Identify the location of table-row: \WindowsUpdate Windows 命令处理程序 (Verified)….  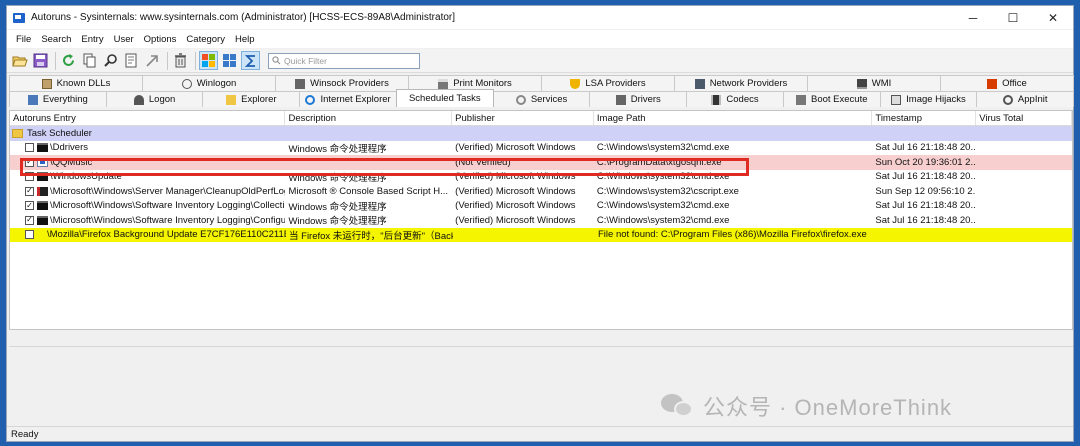
(541, 177).